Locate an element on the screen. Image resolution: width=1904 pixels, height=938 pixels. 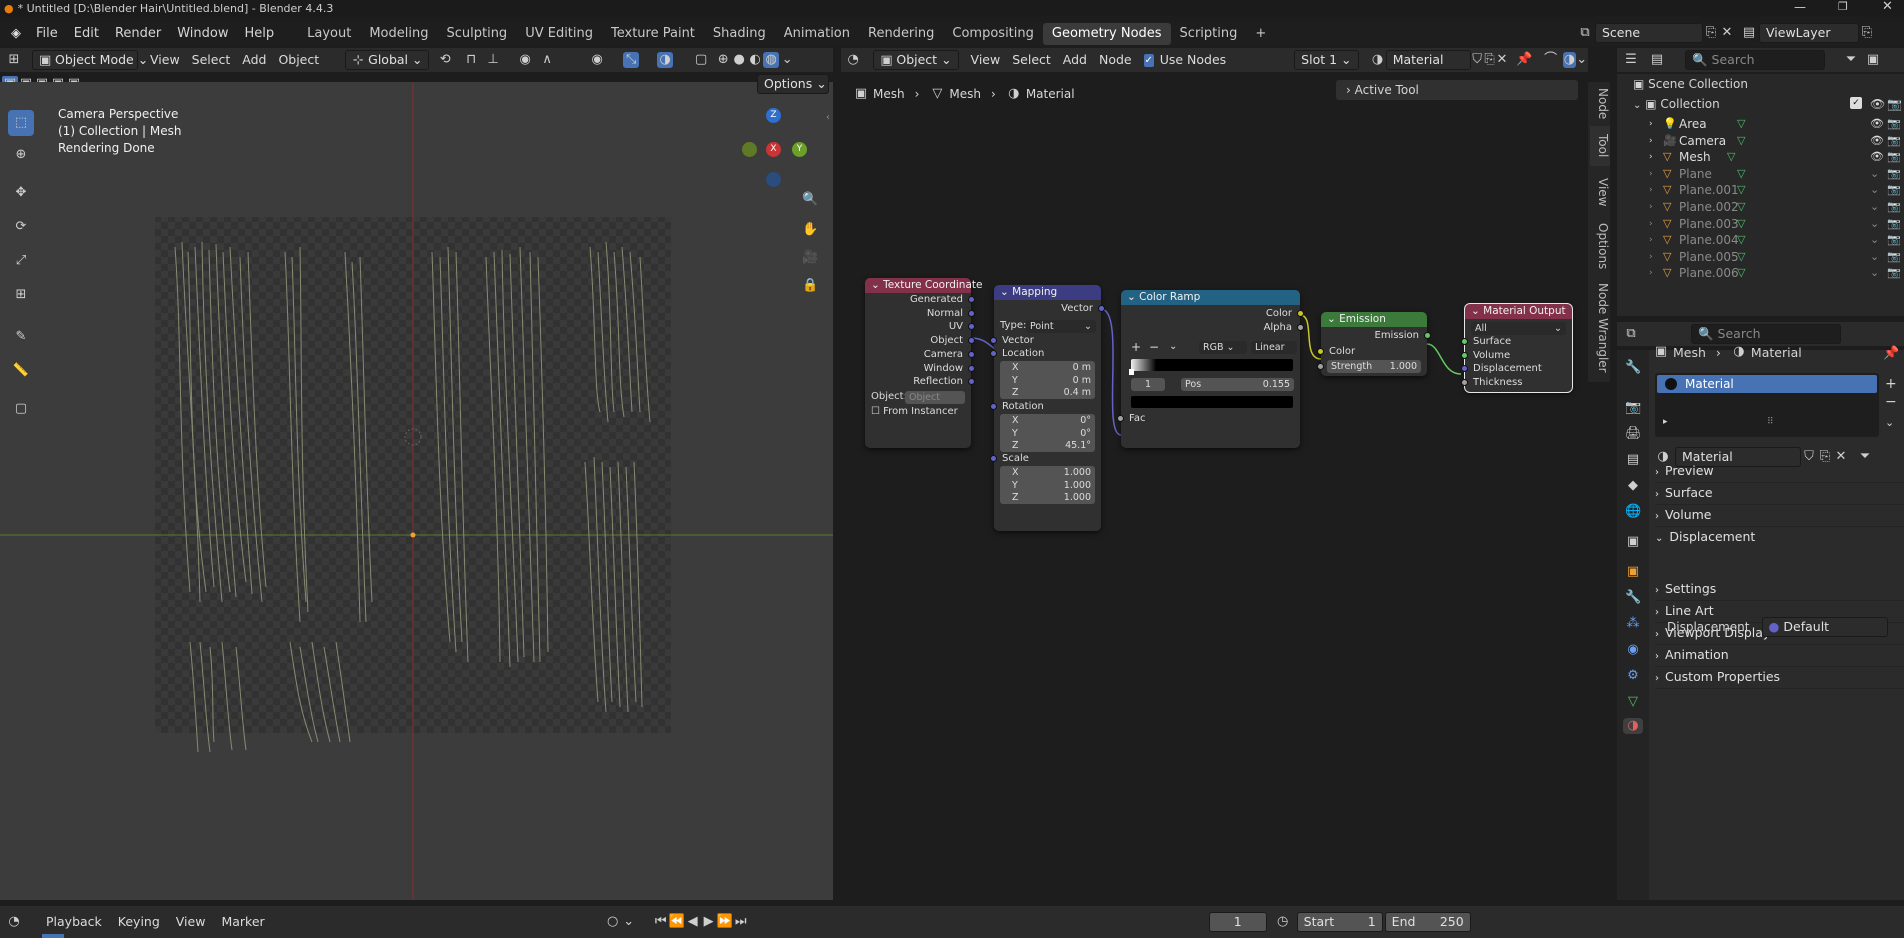
visibility-icon: ◉ is located at coordinates (597, 60).